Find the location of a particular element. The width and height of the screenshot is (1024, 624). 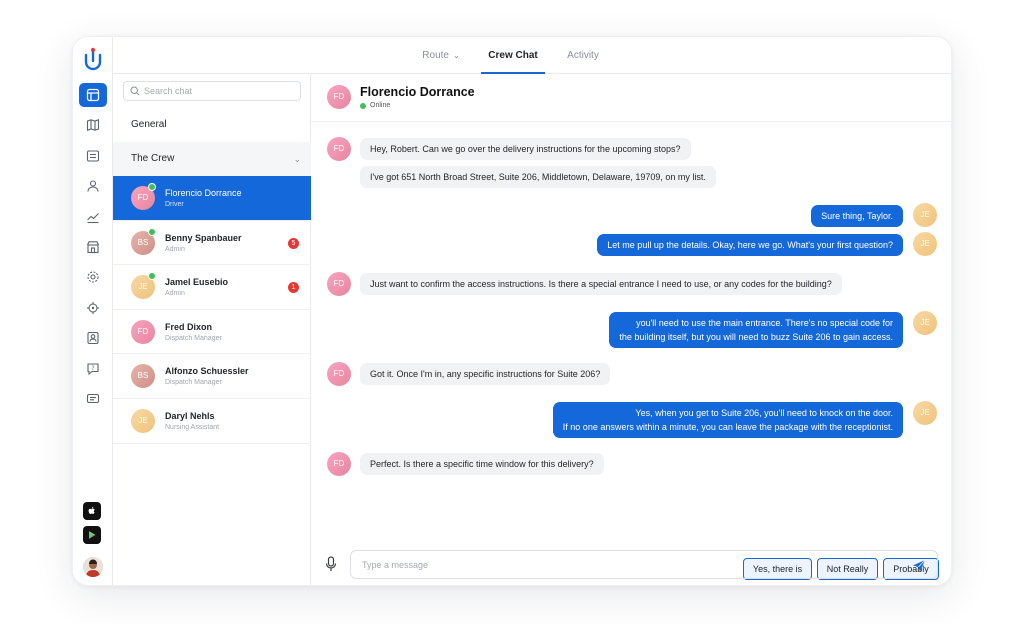

message-composer is located at coordinates (644, 564).